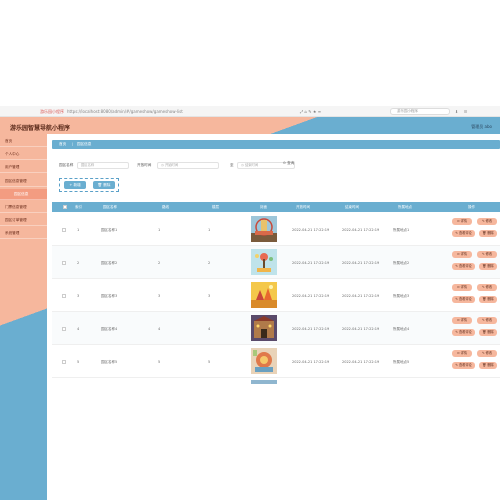 This screenshot has width=500, height=500. Describe the element at coordinates (303, 207) in the screenshot. I see `col-open: 开放时间` at that location.